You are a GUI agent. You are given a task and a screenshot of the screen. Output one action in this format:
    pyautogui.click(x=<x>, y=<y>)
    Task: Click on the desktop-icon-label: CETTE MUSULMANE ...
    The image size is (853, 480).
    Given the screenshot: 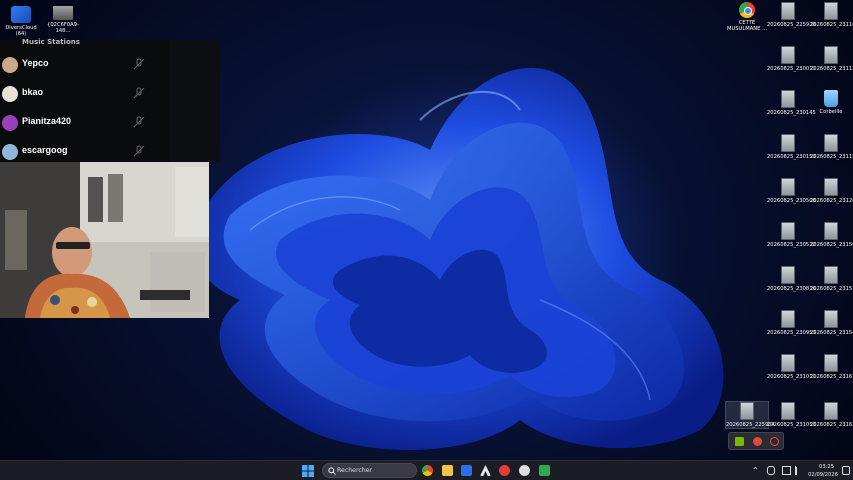 What is the action you would take?
    pyautogui.click(x=747, y=26)
    